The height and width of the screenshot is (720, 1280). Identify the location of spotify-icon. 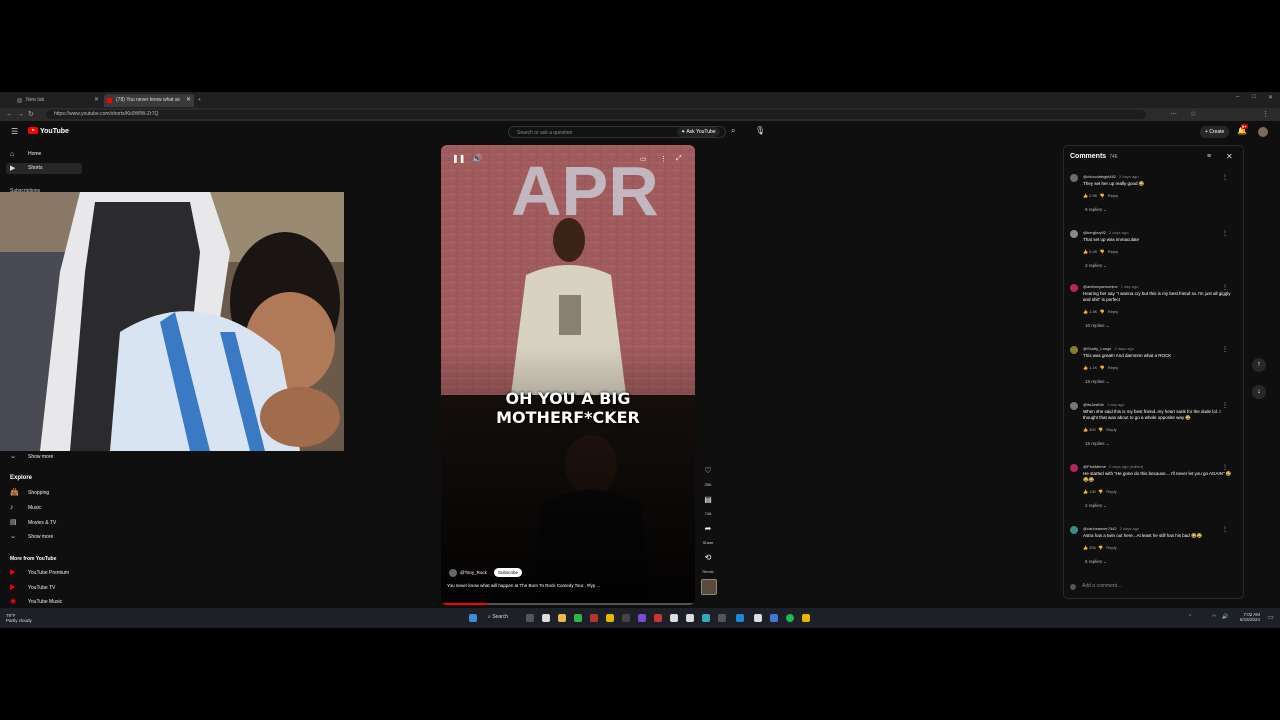
(790, 618).